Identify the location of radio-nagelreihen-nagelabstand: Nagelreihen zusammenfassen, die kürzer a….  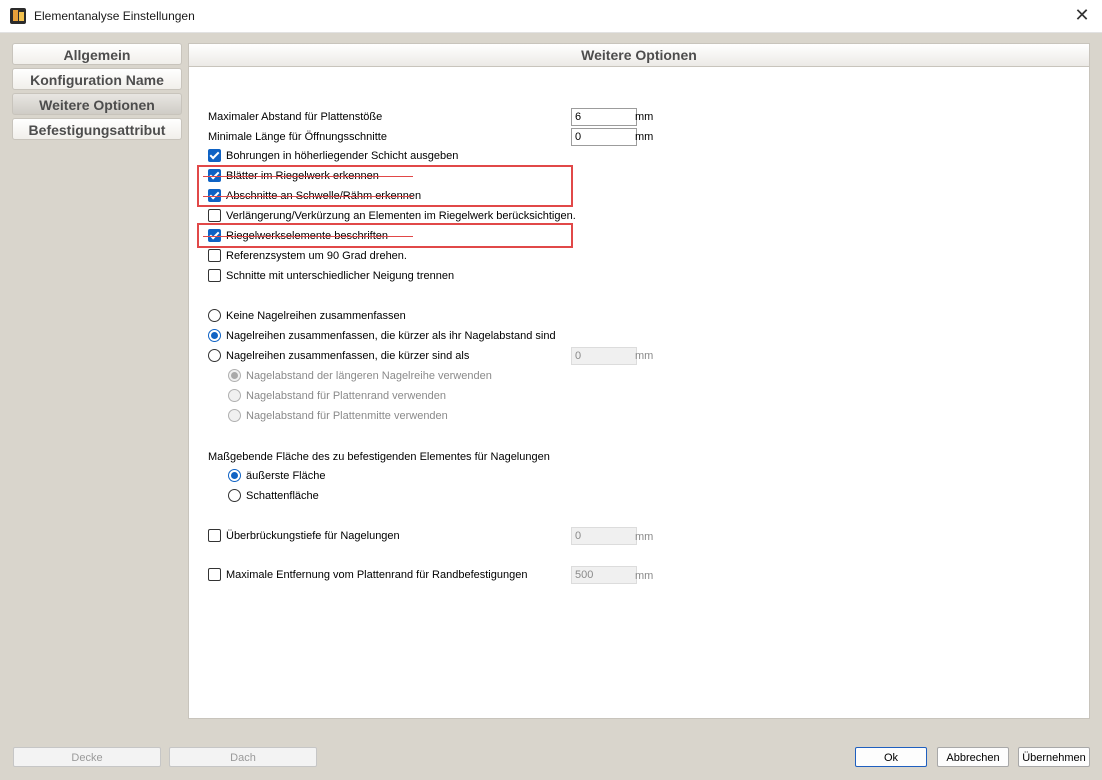
(382, 336).